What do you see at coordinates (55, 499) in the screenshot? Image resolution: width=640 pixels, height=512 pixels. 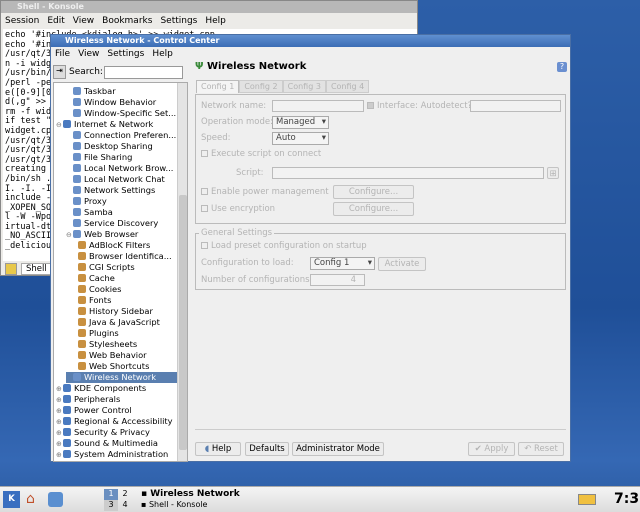 I see `browser-icon` at bounding box center [55, 499].